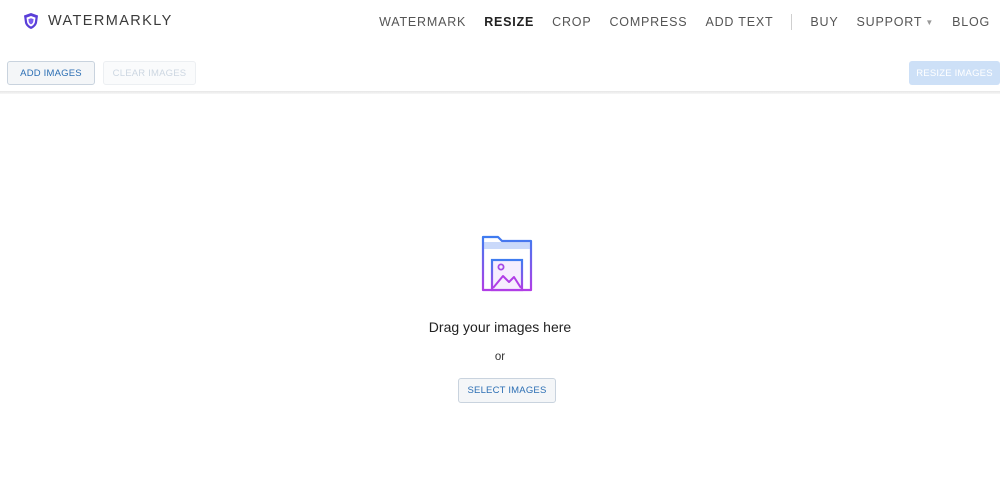  I want to click on chevron-down-icon: ▼, so click(930, 22).